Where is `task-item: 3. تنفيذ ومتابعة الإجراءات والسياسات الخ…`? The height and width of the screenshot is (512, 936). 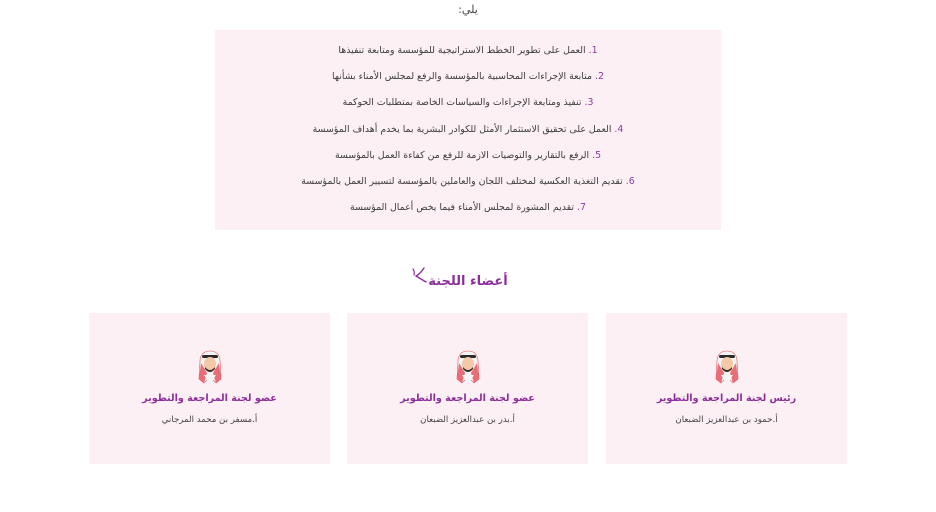
task-item: 3. تنفيذ ومتابعة الإجراءات والسياسات الخ… is located at coordinates (468, 109).